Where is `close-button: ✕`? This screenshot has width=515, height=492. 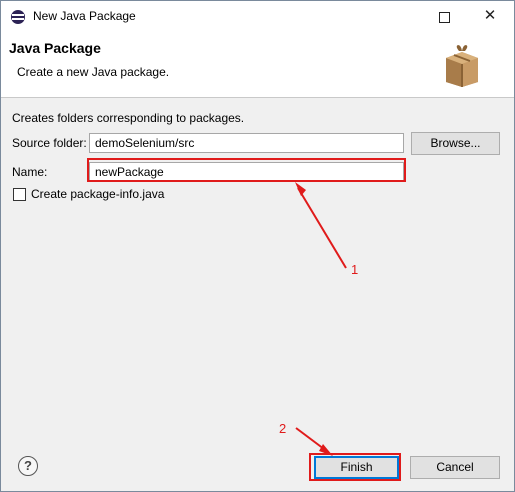 close-button: ✕ is located at coordinates (490, 16).